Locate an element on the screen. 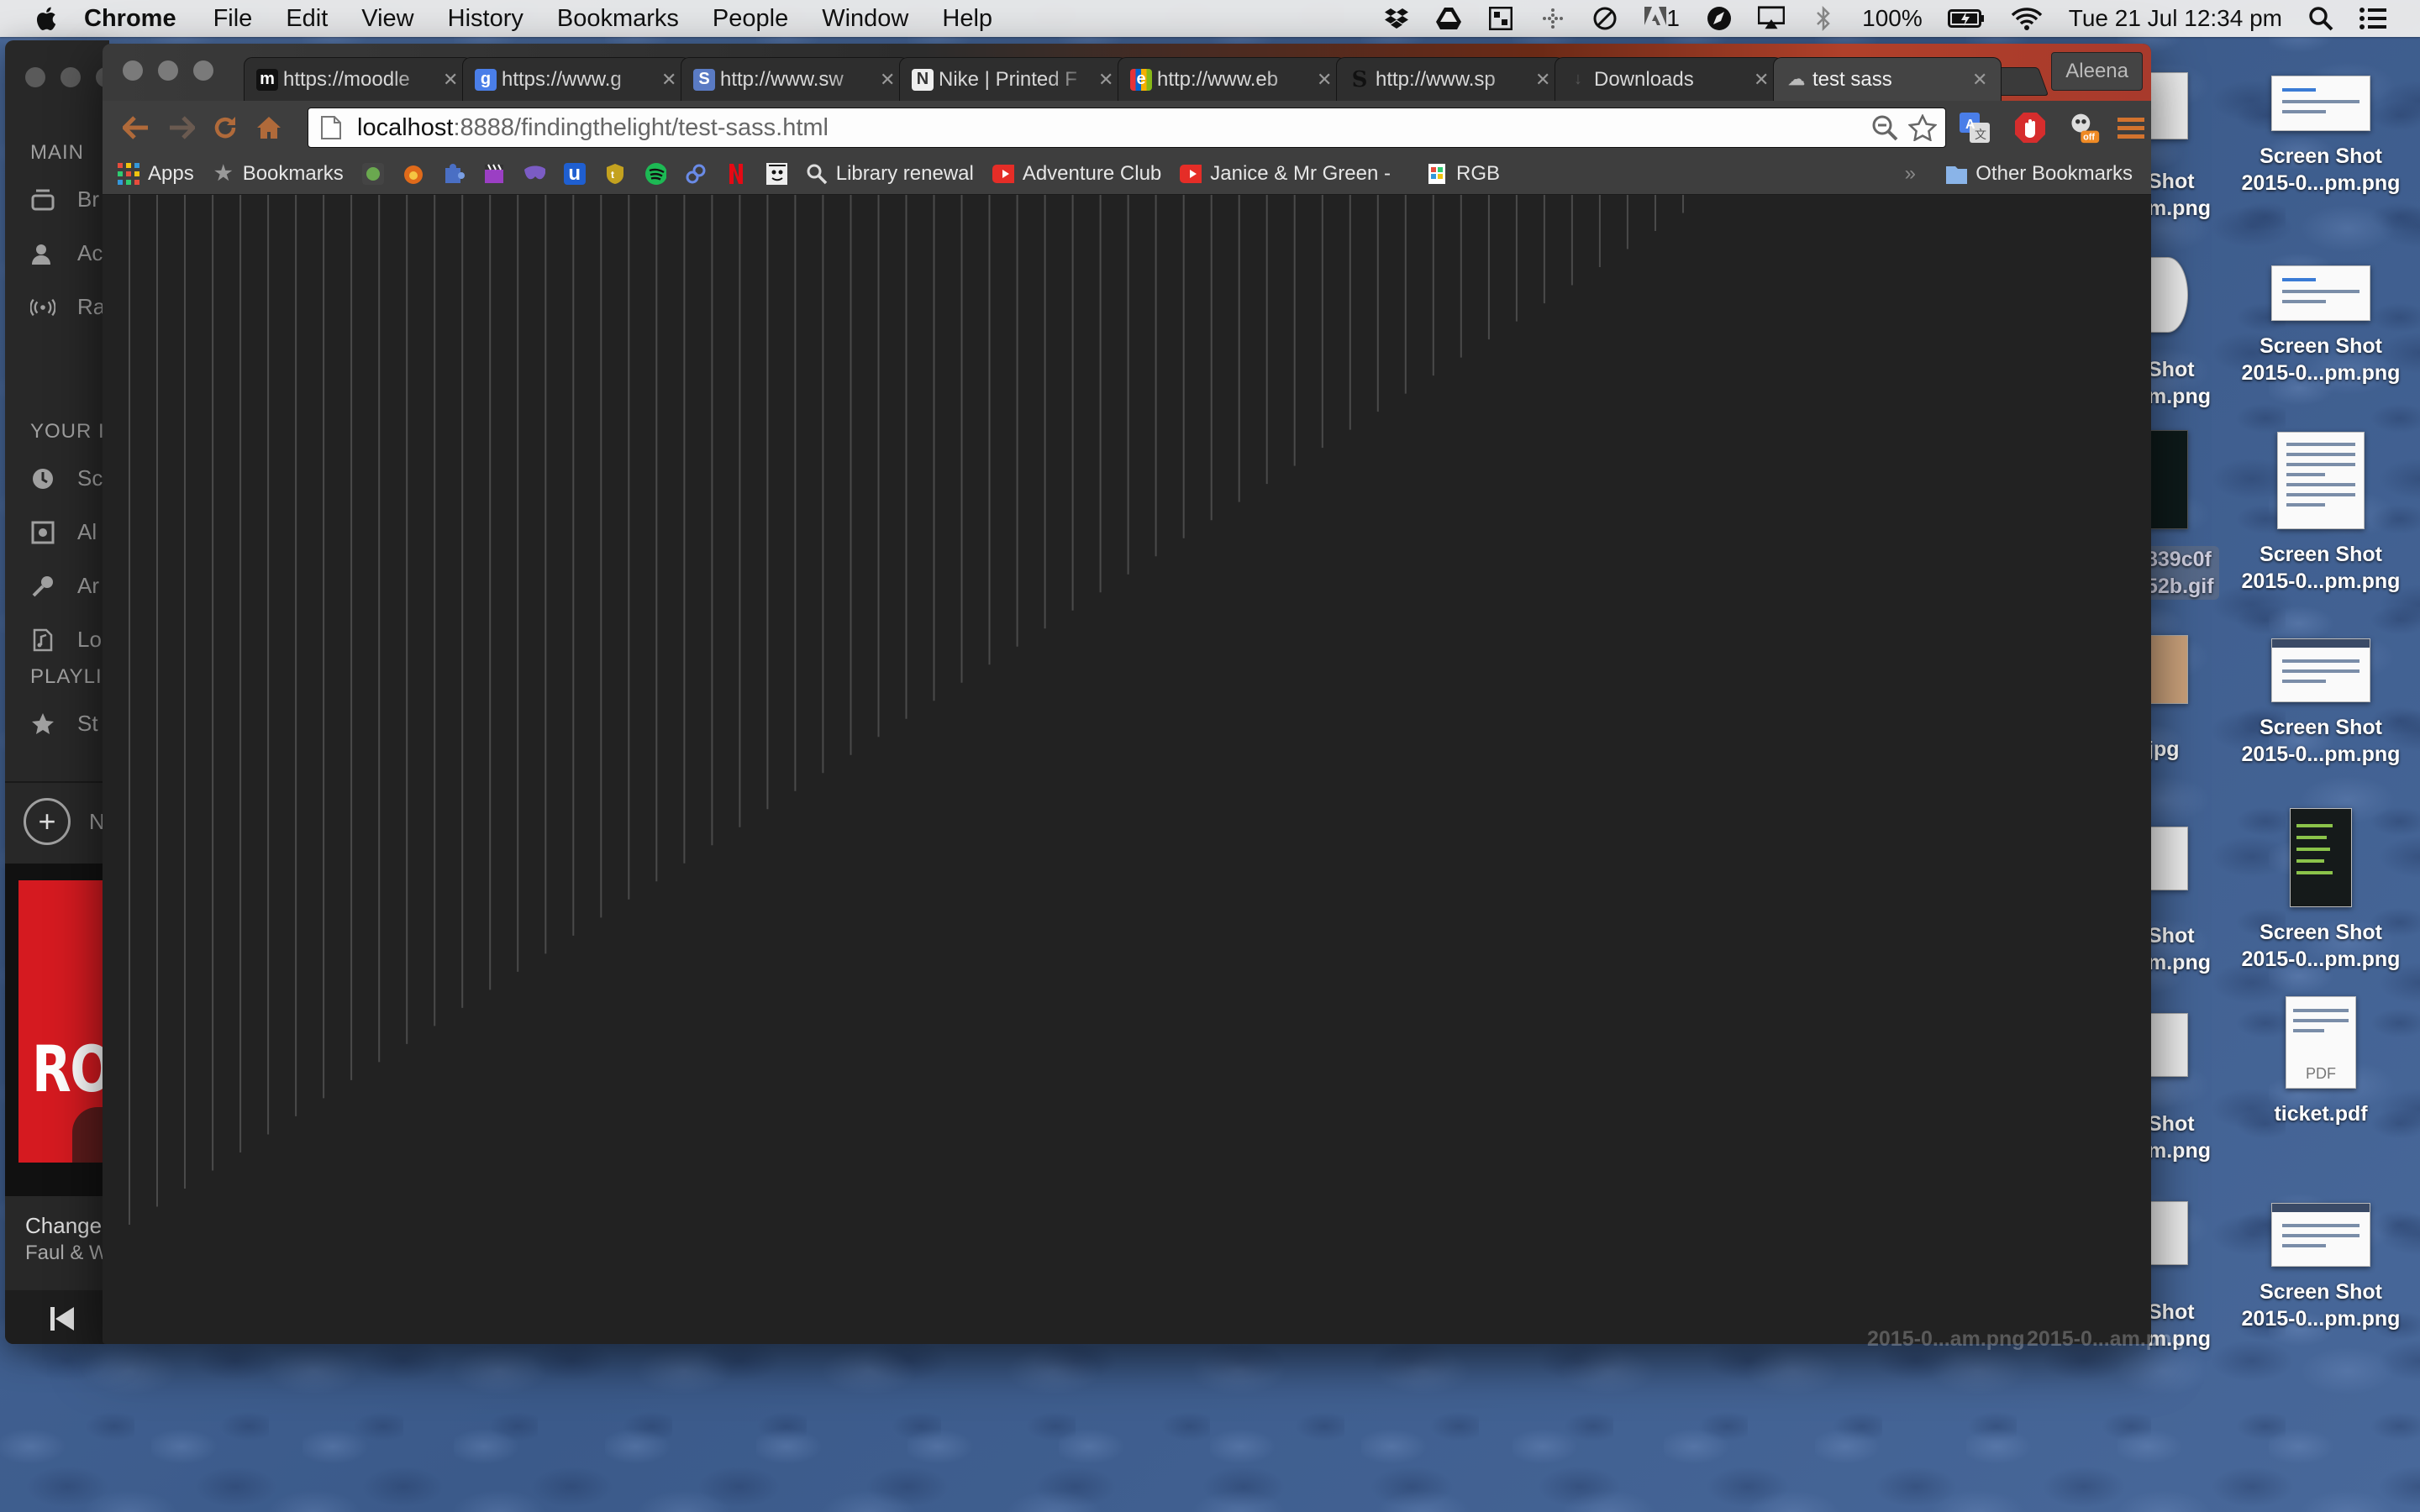 The width and height of the screenshot is (2420, 1512). tab-downloads: ↓ Downloads ✕ is located at coordinates (1669, 79).